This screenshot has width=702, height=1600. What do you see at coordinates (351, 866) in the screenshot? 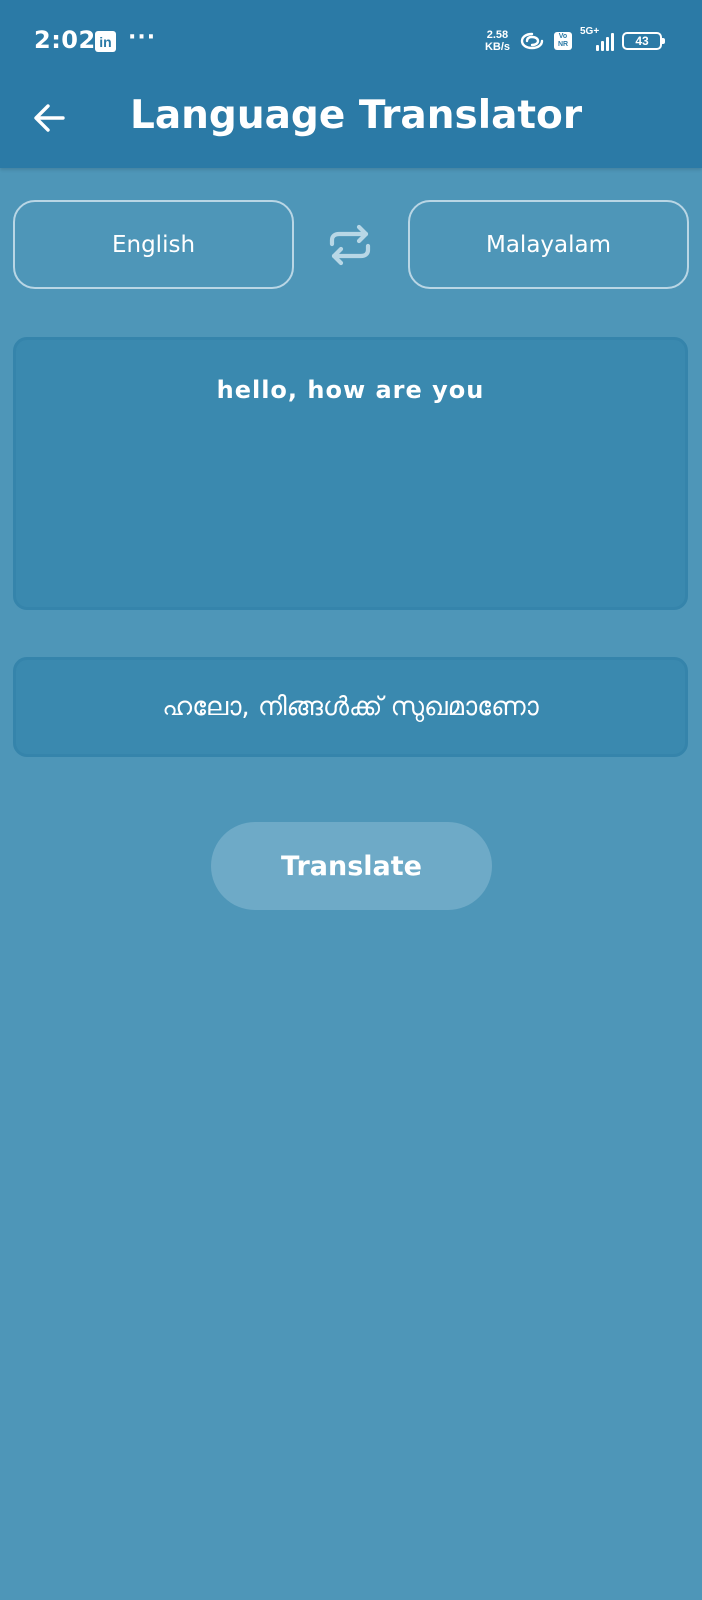
I see `translate-button: Translate` at bounding box center [351, 866].